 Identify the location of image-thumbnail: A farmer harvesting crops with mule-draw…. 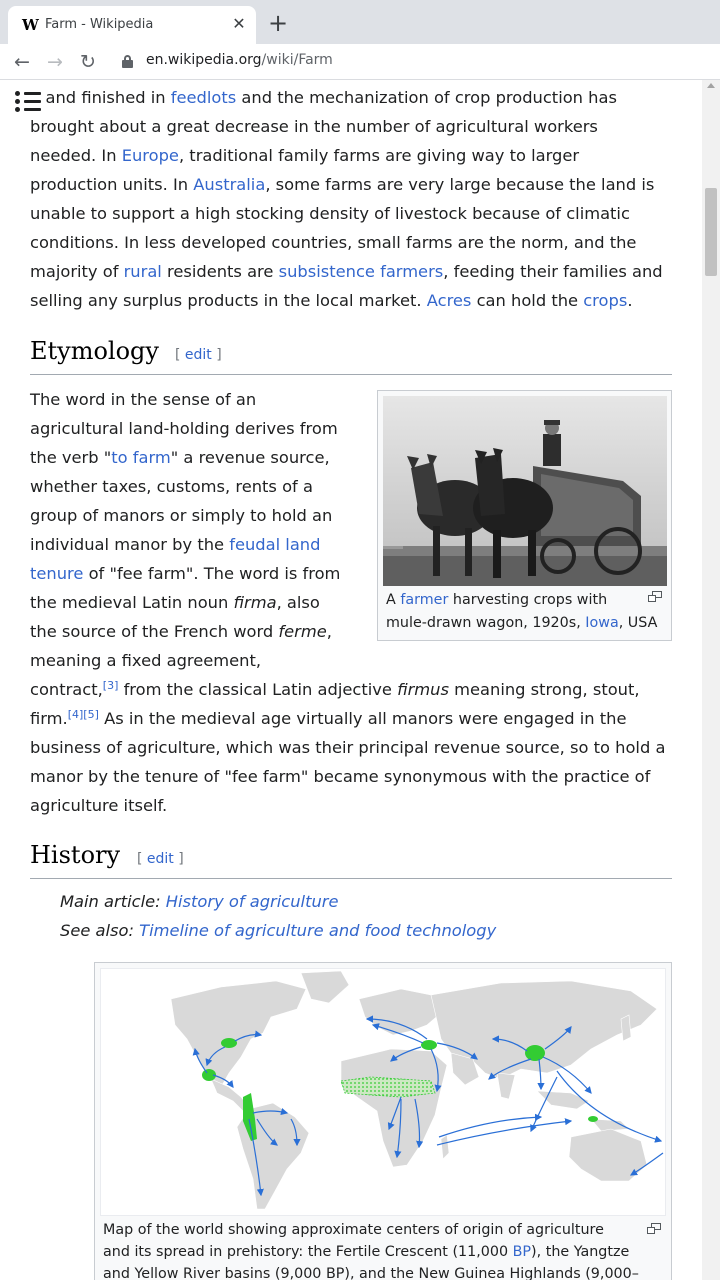
(524, 515).